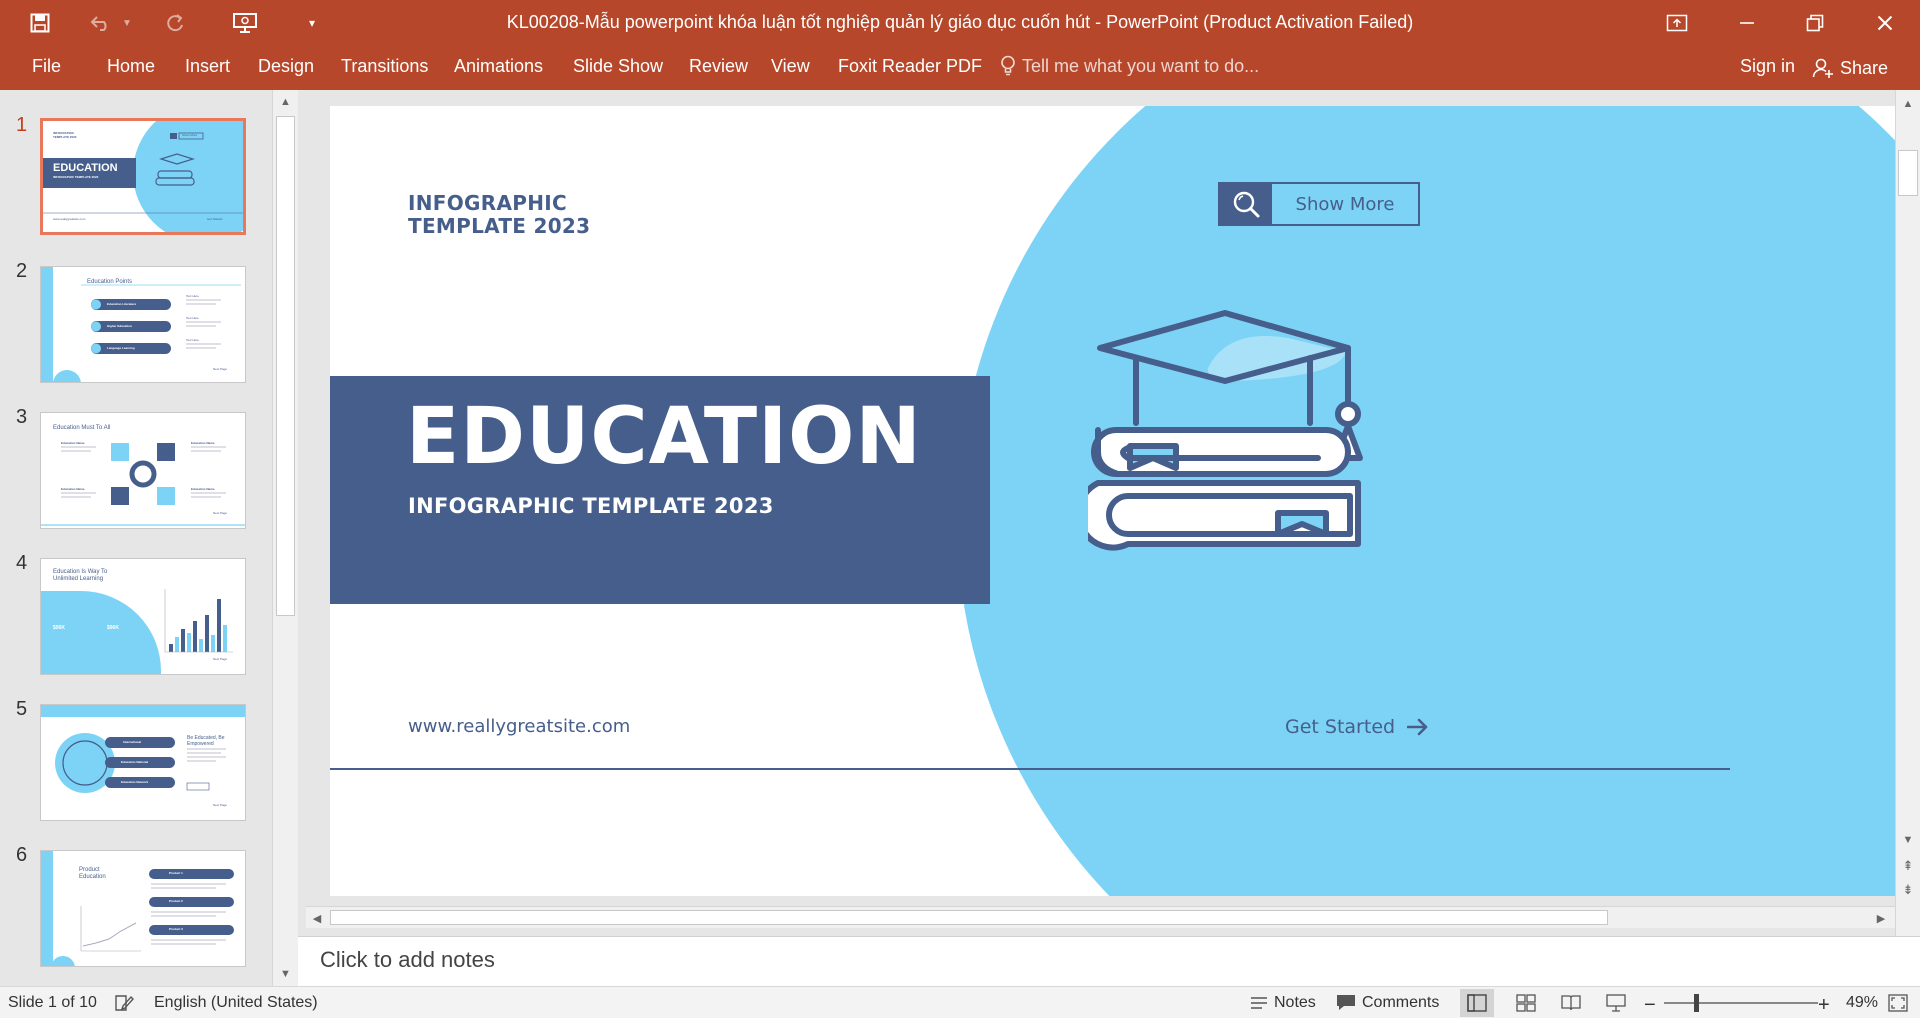 The width and height of the screenshot is (1920, 1018). I want to click on notes-icon, so click(1259, 1003).